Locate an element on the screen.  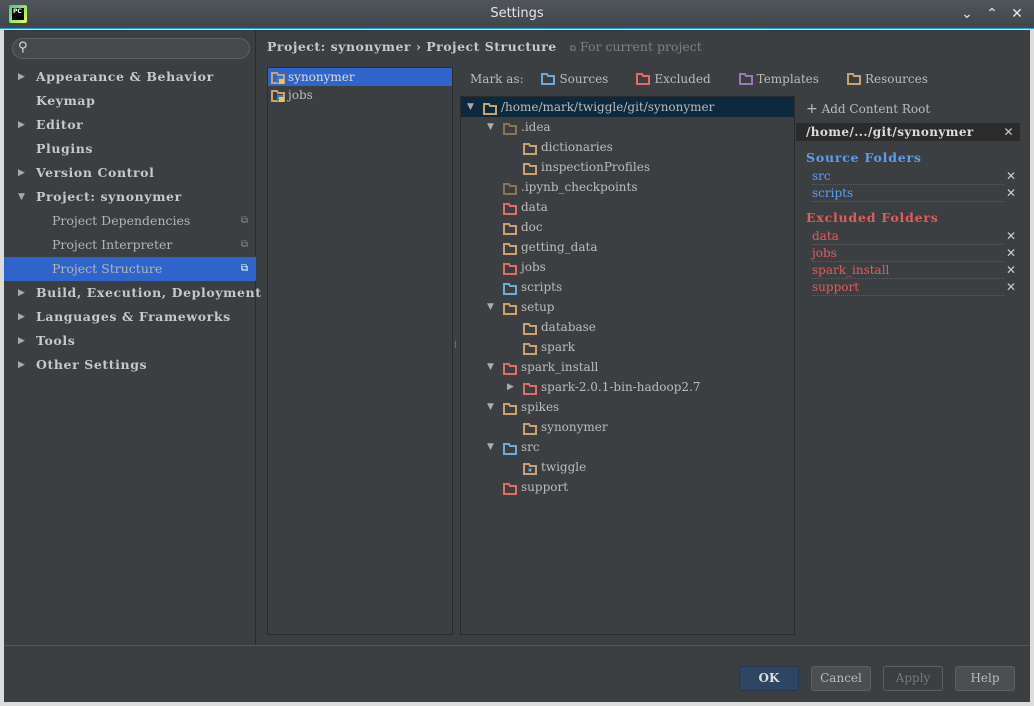
title-bar: PC Settings ⌄ ⌃ ✕ is located at coordinates (517, 14).